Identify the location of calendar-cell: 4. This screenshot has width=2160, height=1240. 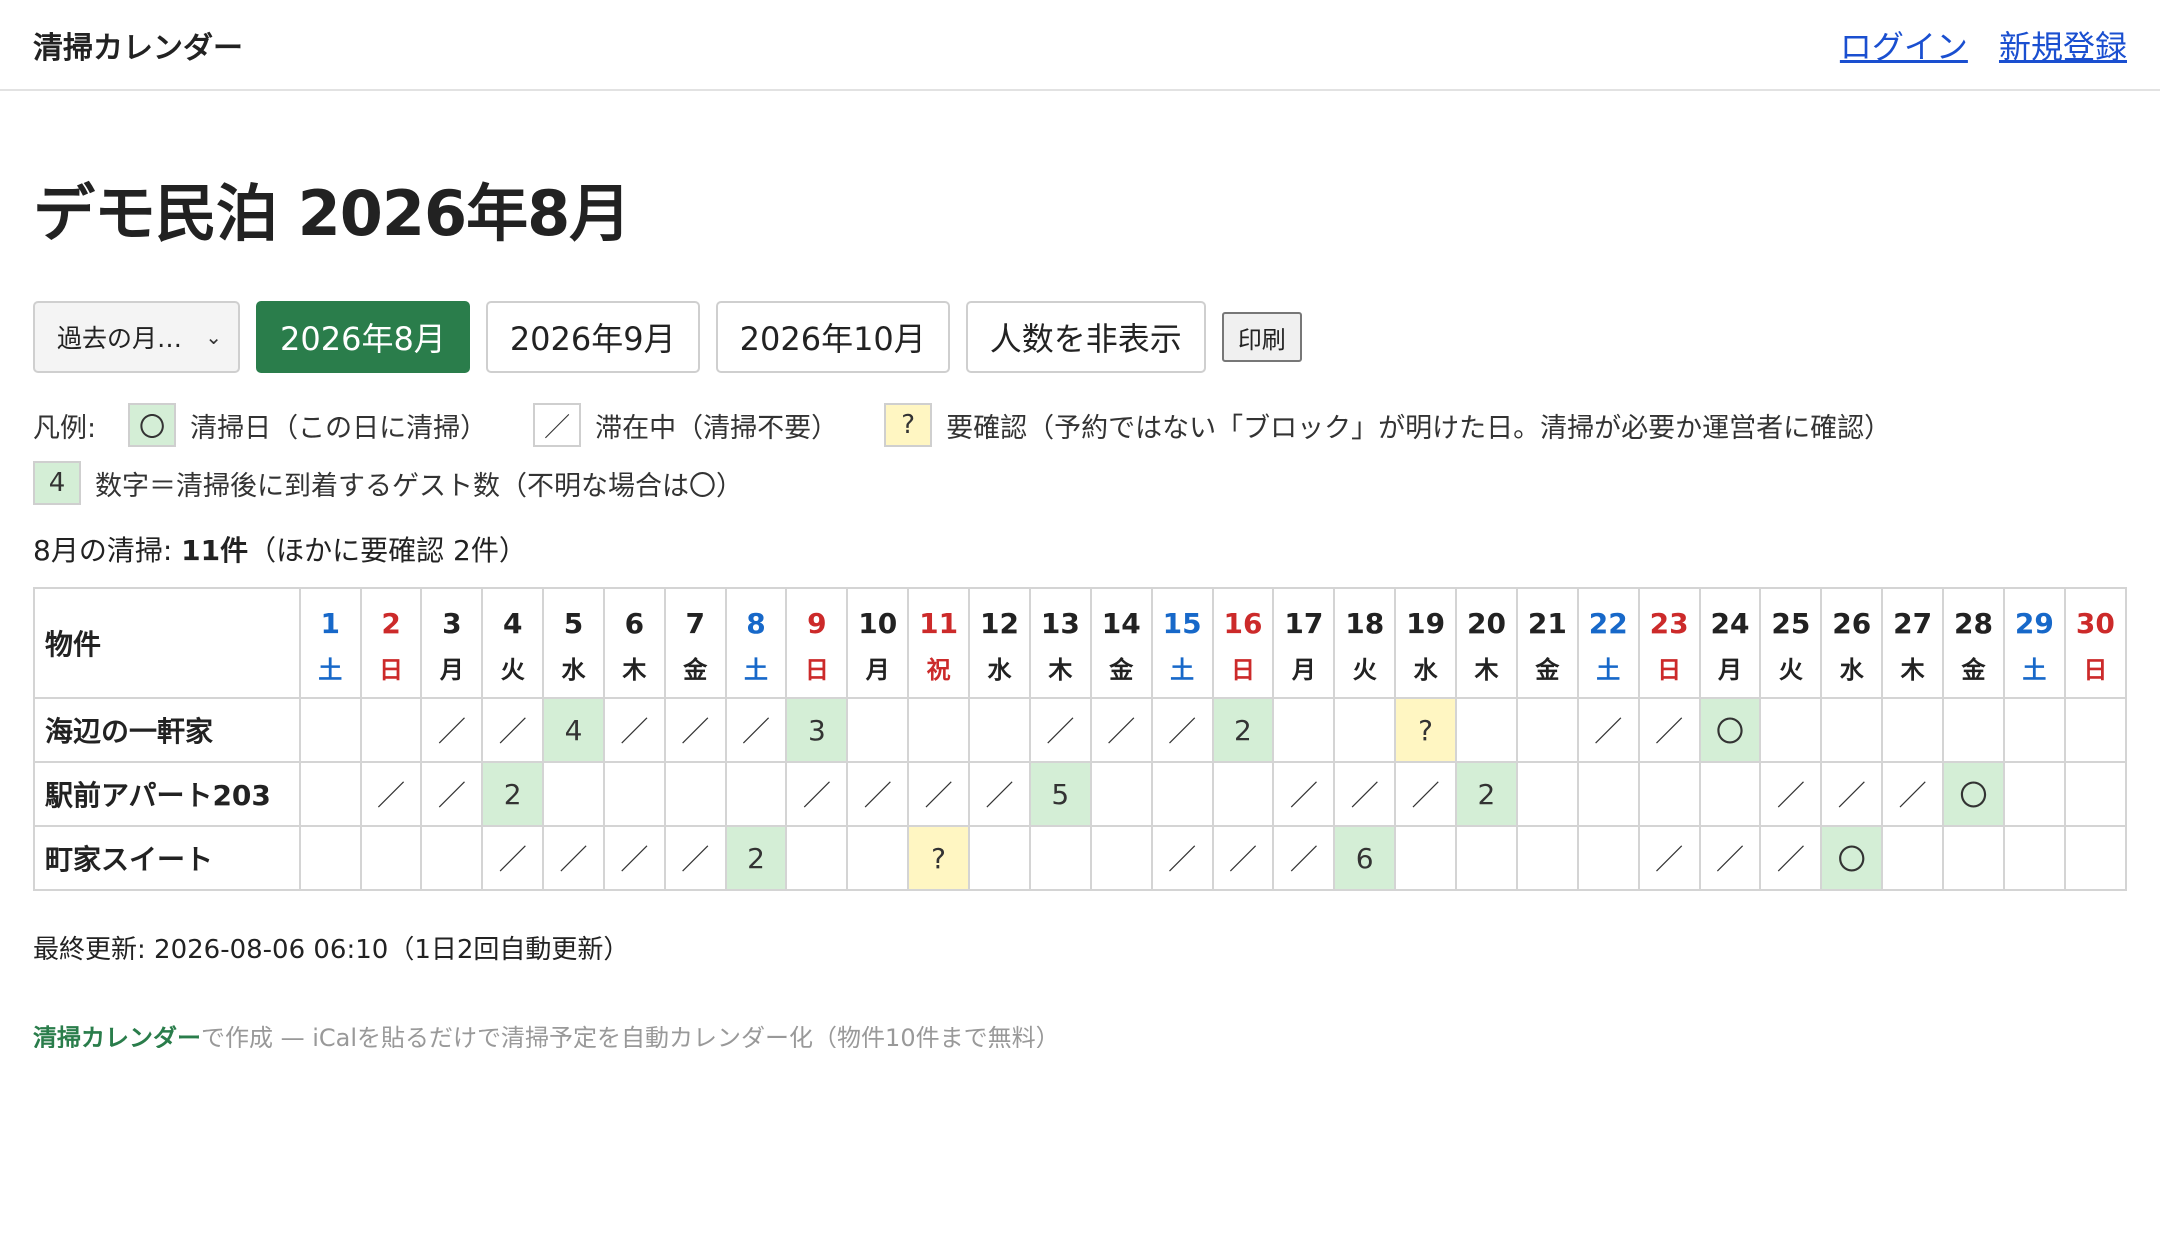
(573, 730).